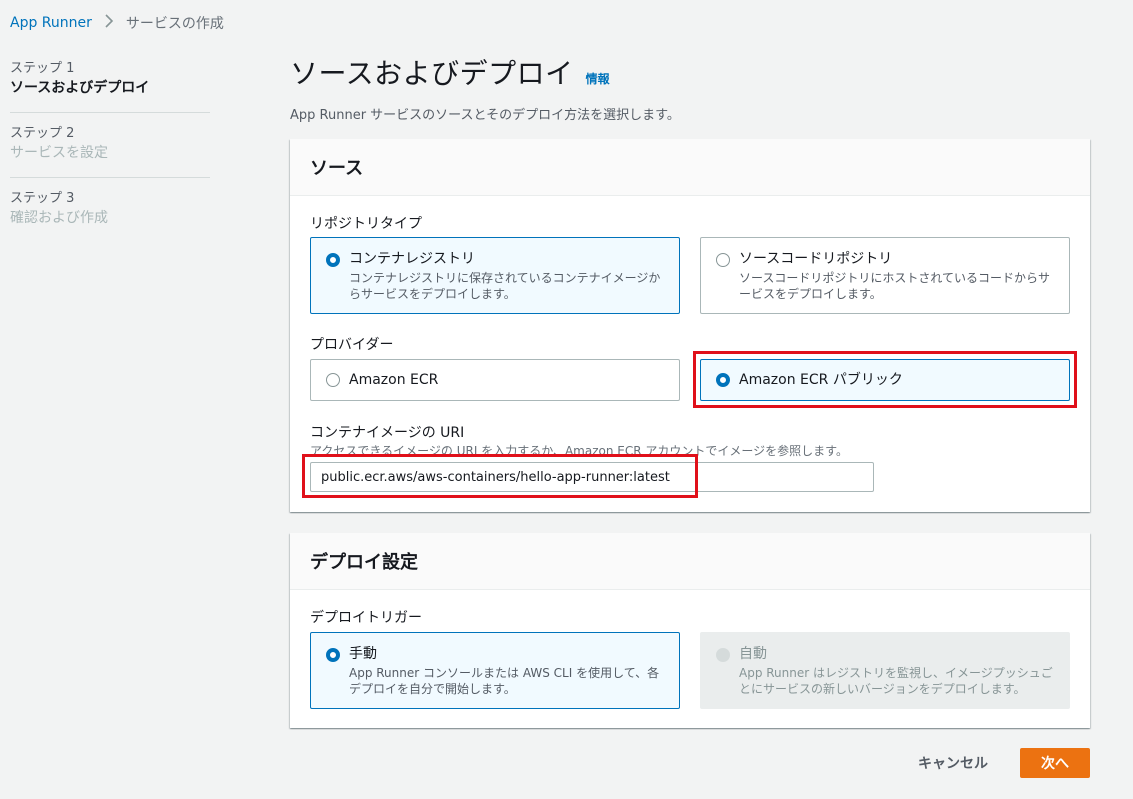 The image size is (1133, 799). I want to click on breadcrumb: App Runner サービスの作成, so click(117, 23).